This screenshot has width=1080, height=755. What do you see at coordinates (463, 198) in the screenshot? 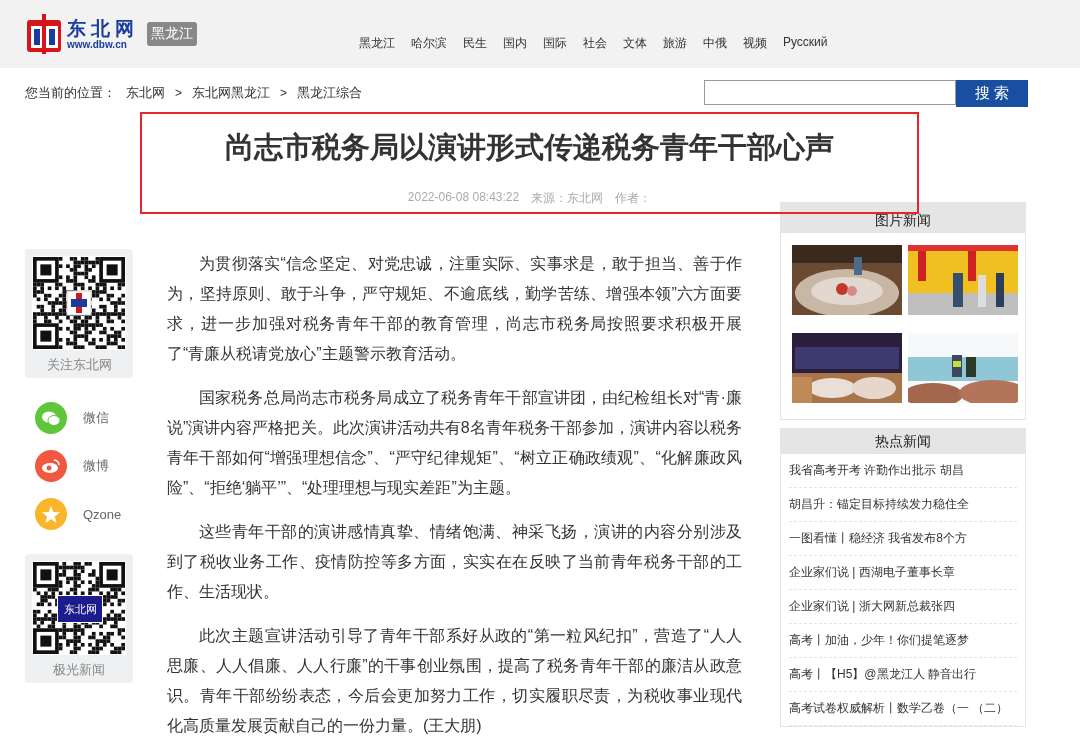
I see `publish-date: 2022-06-08 08:43:22` at bounding box center [463, 198].